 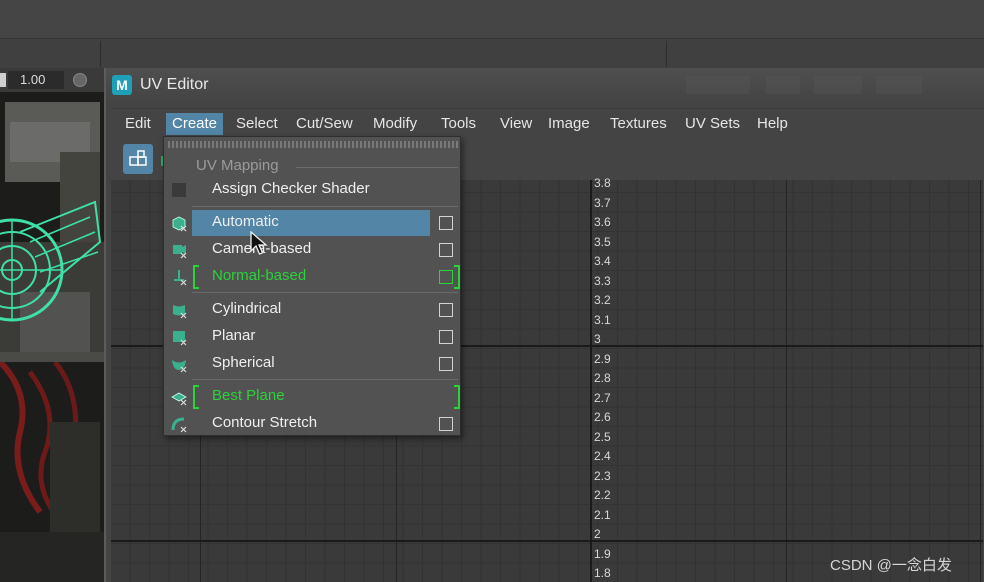 What do you see at coordinates (179, 190) in the screenshot?
I see `checker-icon` at bounding box center [179, 190].